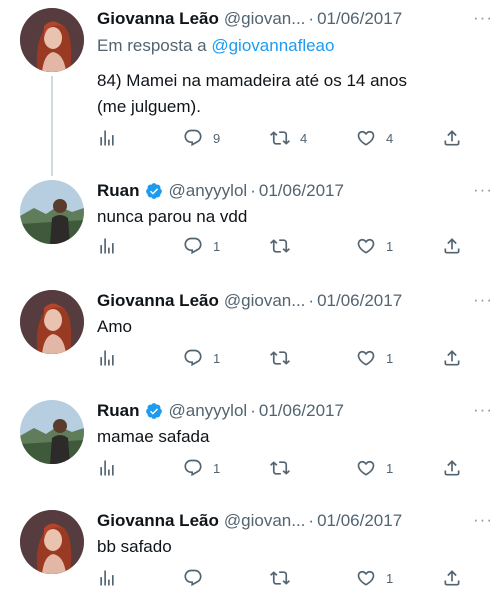 The width and height of the screenshot is (493, 604). Describe the element at coordinates (134, 546) in the screenshot. I see `tweet-text-line: bb safado` at that location.